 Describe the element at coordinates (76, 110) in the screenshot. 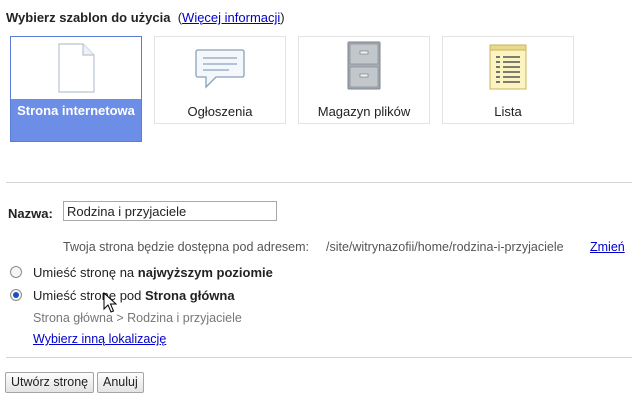

I see `template-tile-label: Strona internetowa` at that location.